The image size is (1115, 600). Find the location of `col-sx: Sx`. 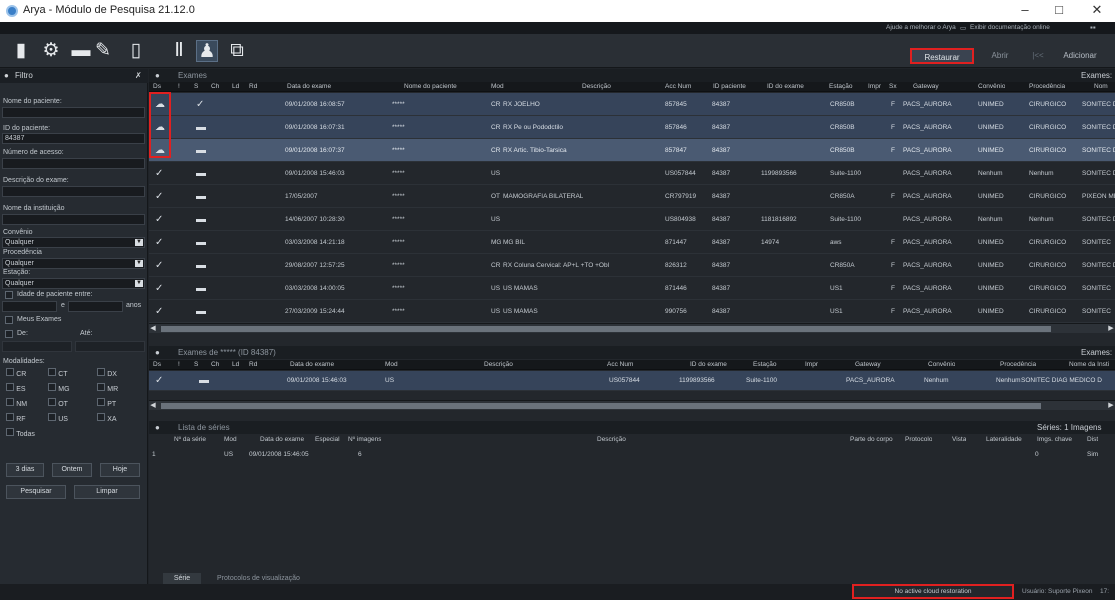

col-sx: Sx is located at coordinates (893, 87).